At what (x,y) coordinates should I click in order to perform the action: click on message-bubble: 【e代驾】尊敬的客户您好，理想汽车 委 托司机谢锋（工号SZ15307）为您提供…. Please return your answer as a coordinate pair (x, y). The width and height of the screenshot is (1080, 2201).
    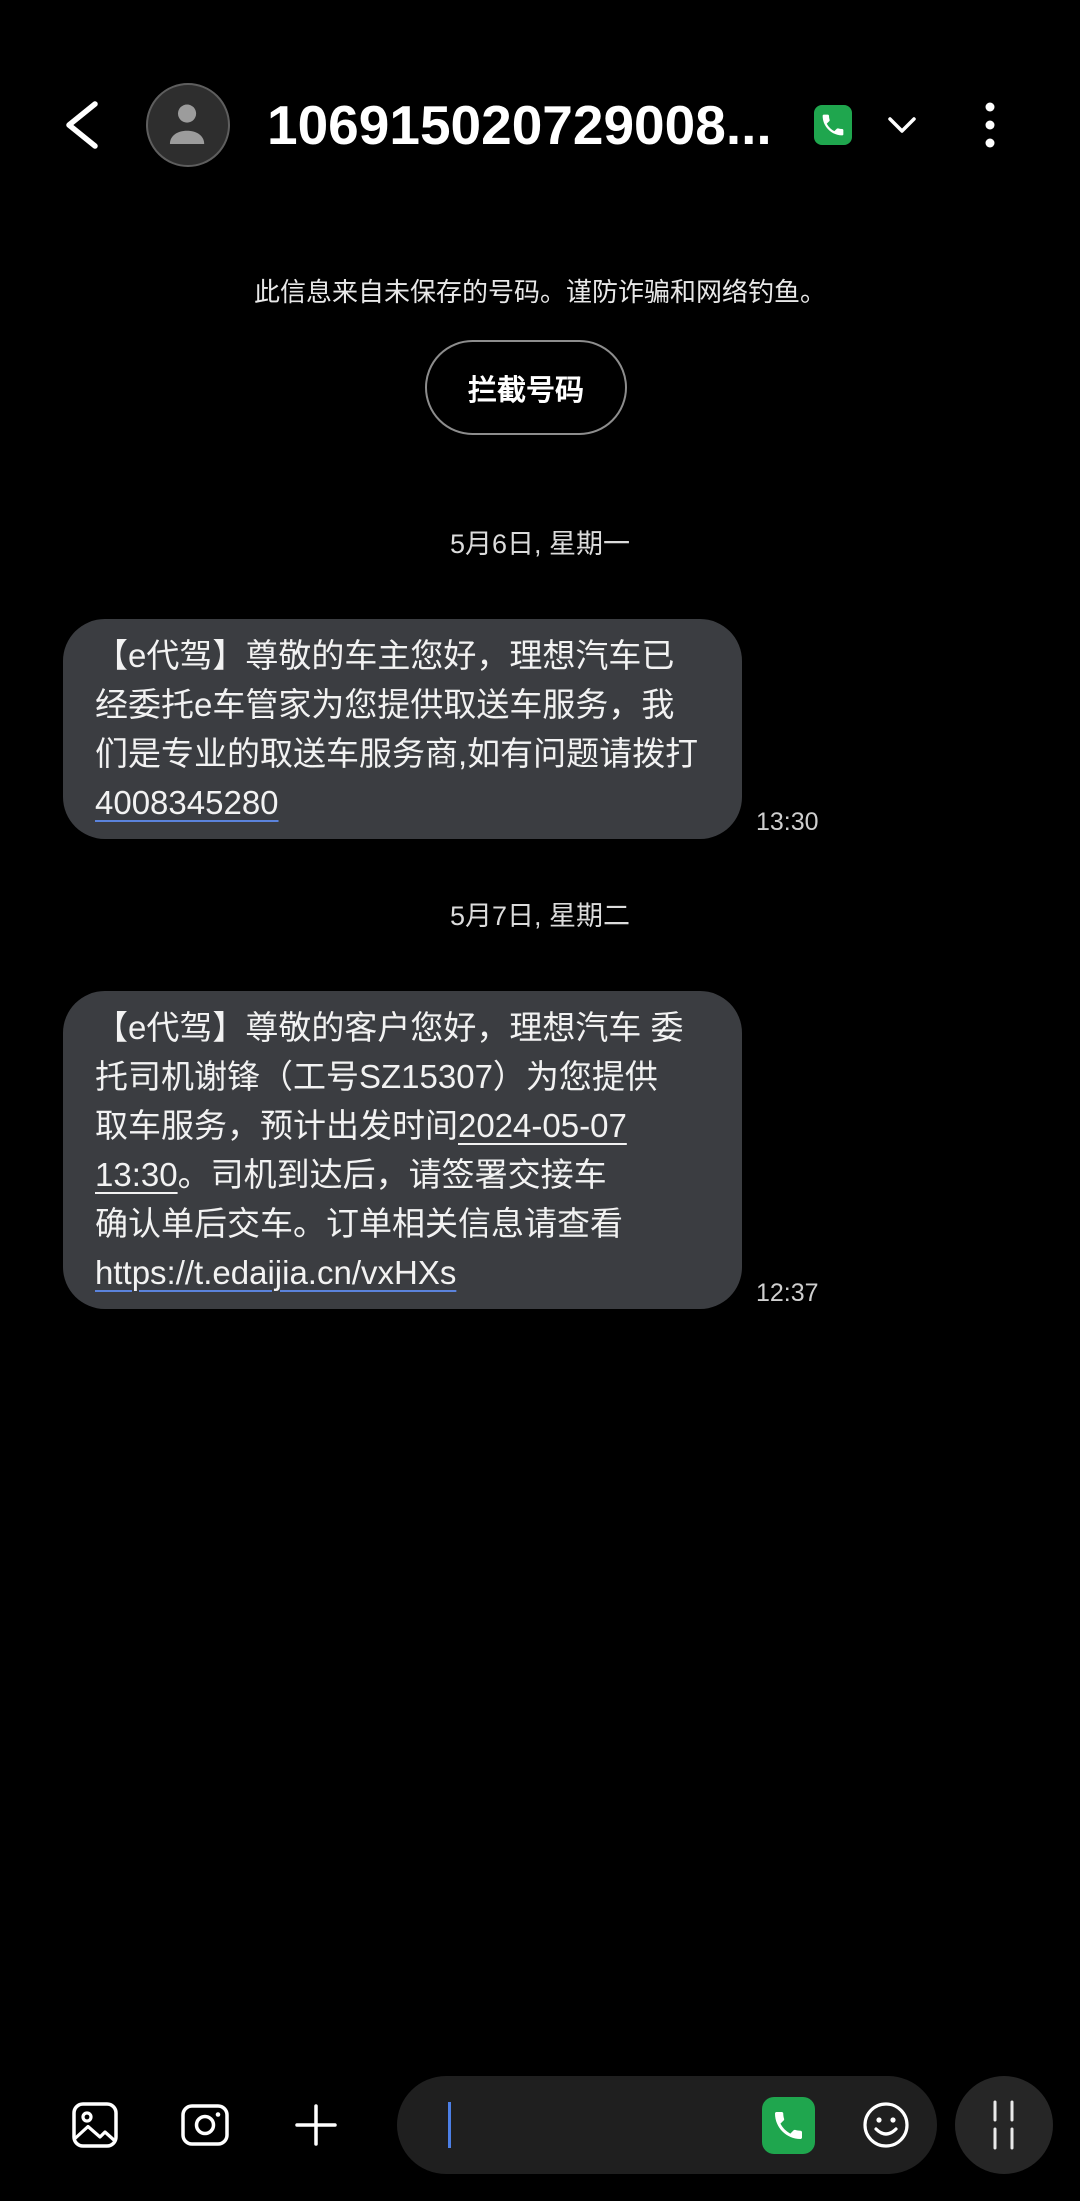
    Looking at the image, I should click on (402, 1150).